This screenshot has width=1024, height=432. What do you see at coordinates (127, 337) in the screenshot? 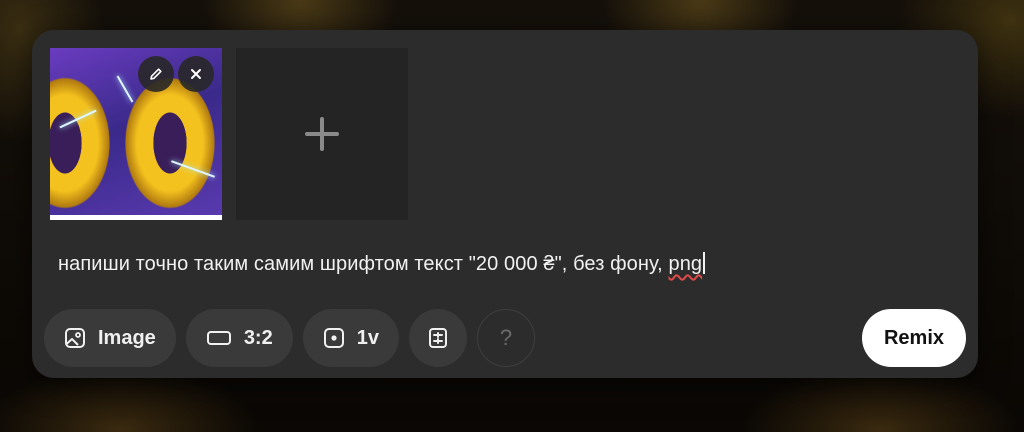
I see `image-mode-label: Image` at bounding box center [127, 337].